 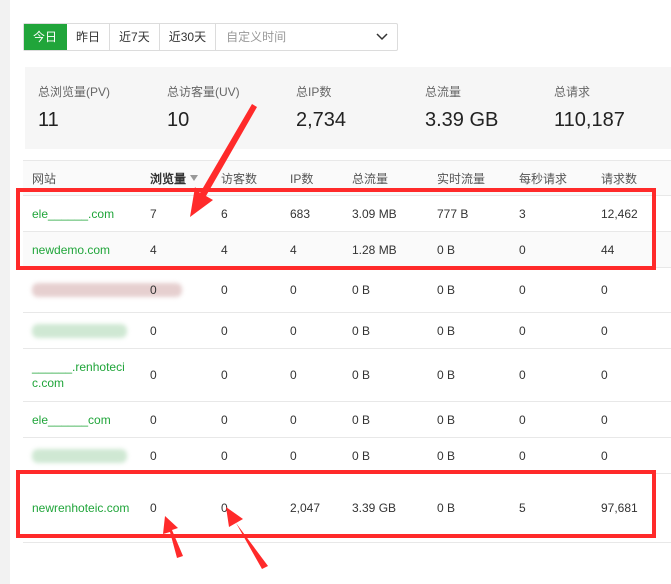 I want to click on ip-cell: 4, so click(x=293, y=249).